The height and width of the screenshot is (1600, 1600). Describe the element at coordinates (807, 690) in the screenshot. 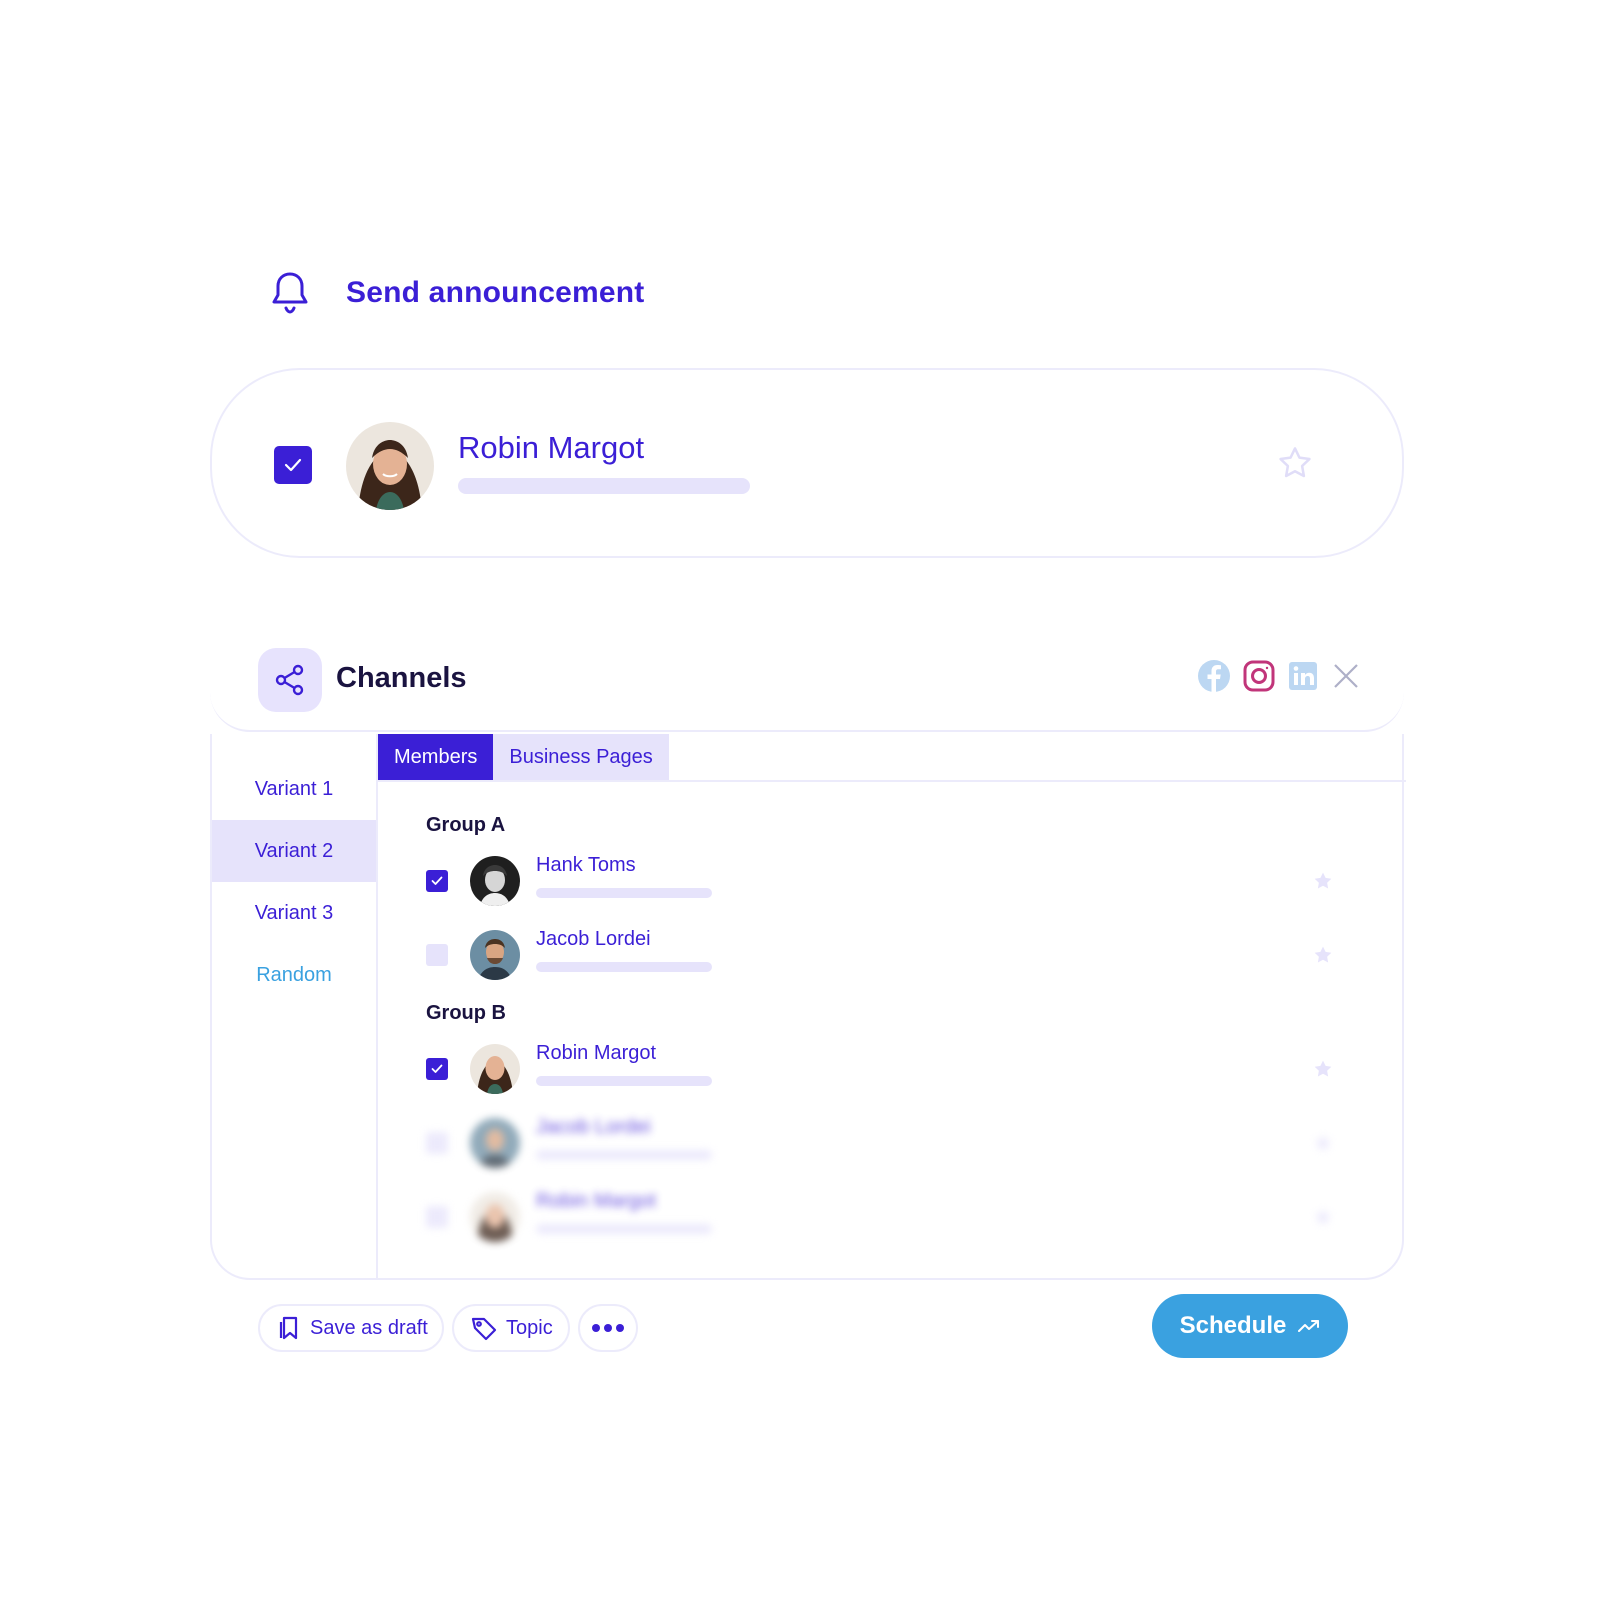

I see `channels-header: Channels` at that location.